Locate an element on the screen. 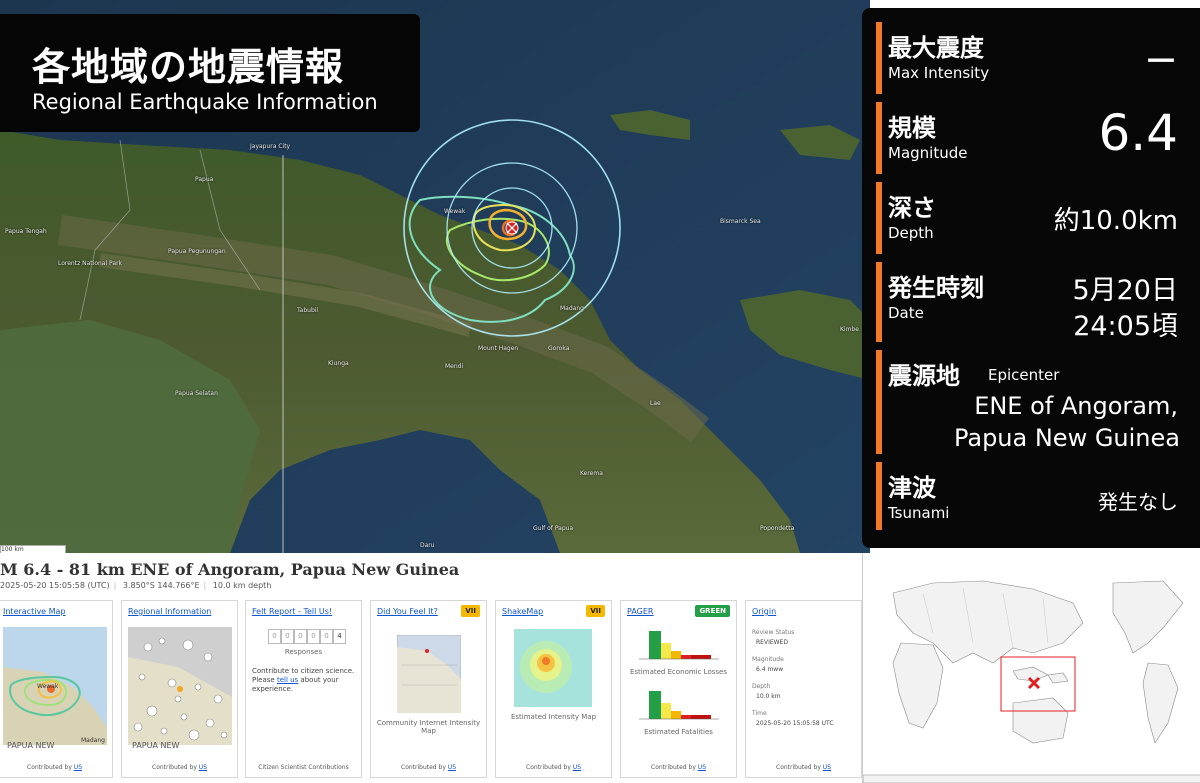  pager-caption-losses: Estimated Economic Losses is located at coordinates (678, 672).